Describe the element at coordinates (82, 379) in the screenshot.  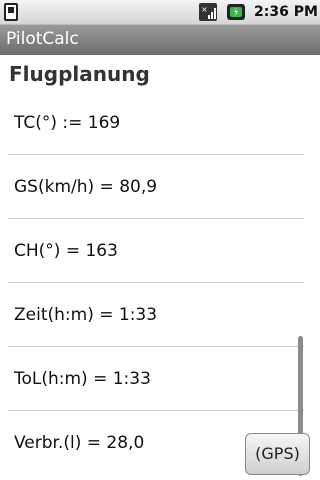
I see `list-item-label: ToL(h:m) = 1:33` at that location.